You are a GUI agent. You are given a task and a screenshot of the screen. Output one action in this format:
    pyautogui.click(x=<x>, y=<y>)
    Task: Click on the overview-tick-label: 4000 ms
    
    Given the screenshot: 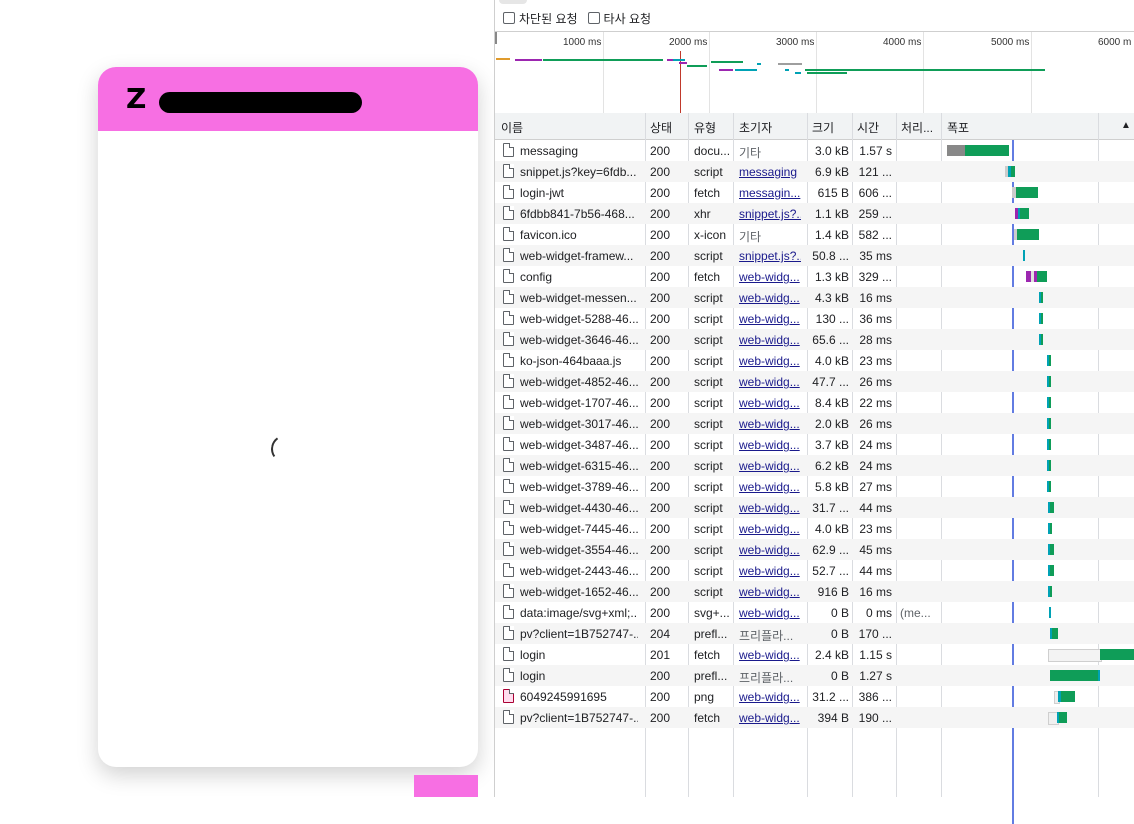 What is the action you would take?
    pyautogui.click(x=902, y=42)
    